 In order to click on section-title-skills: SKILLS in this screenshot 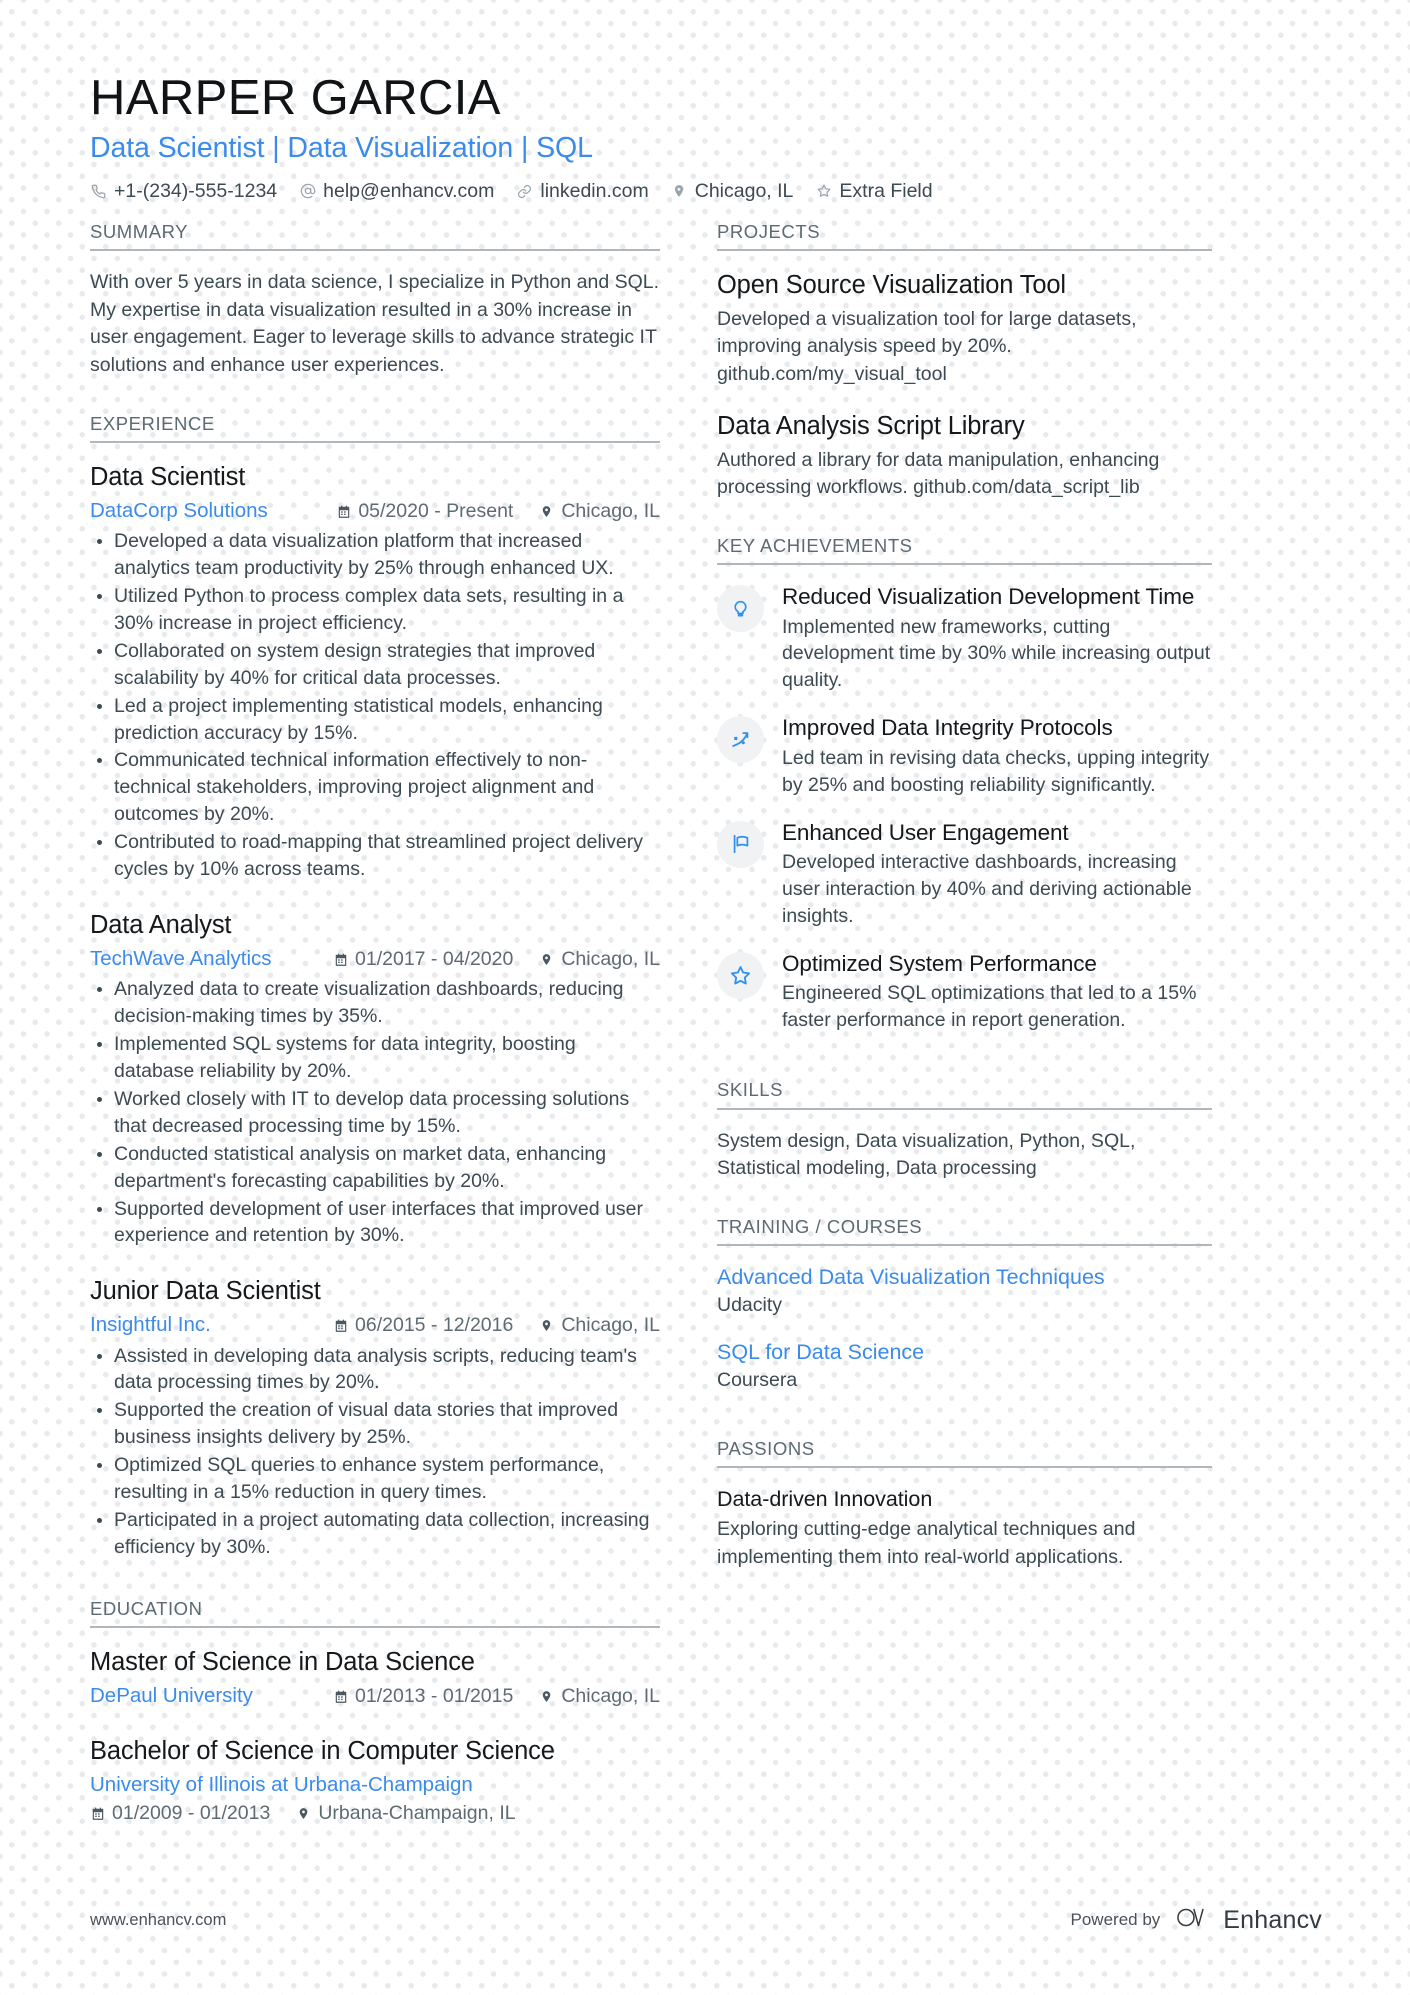, I will do `click(750, 1090)`.